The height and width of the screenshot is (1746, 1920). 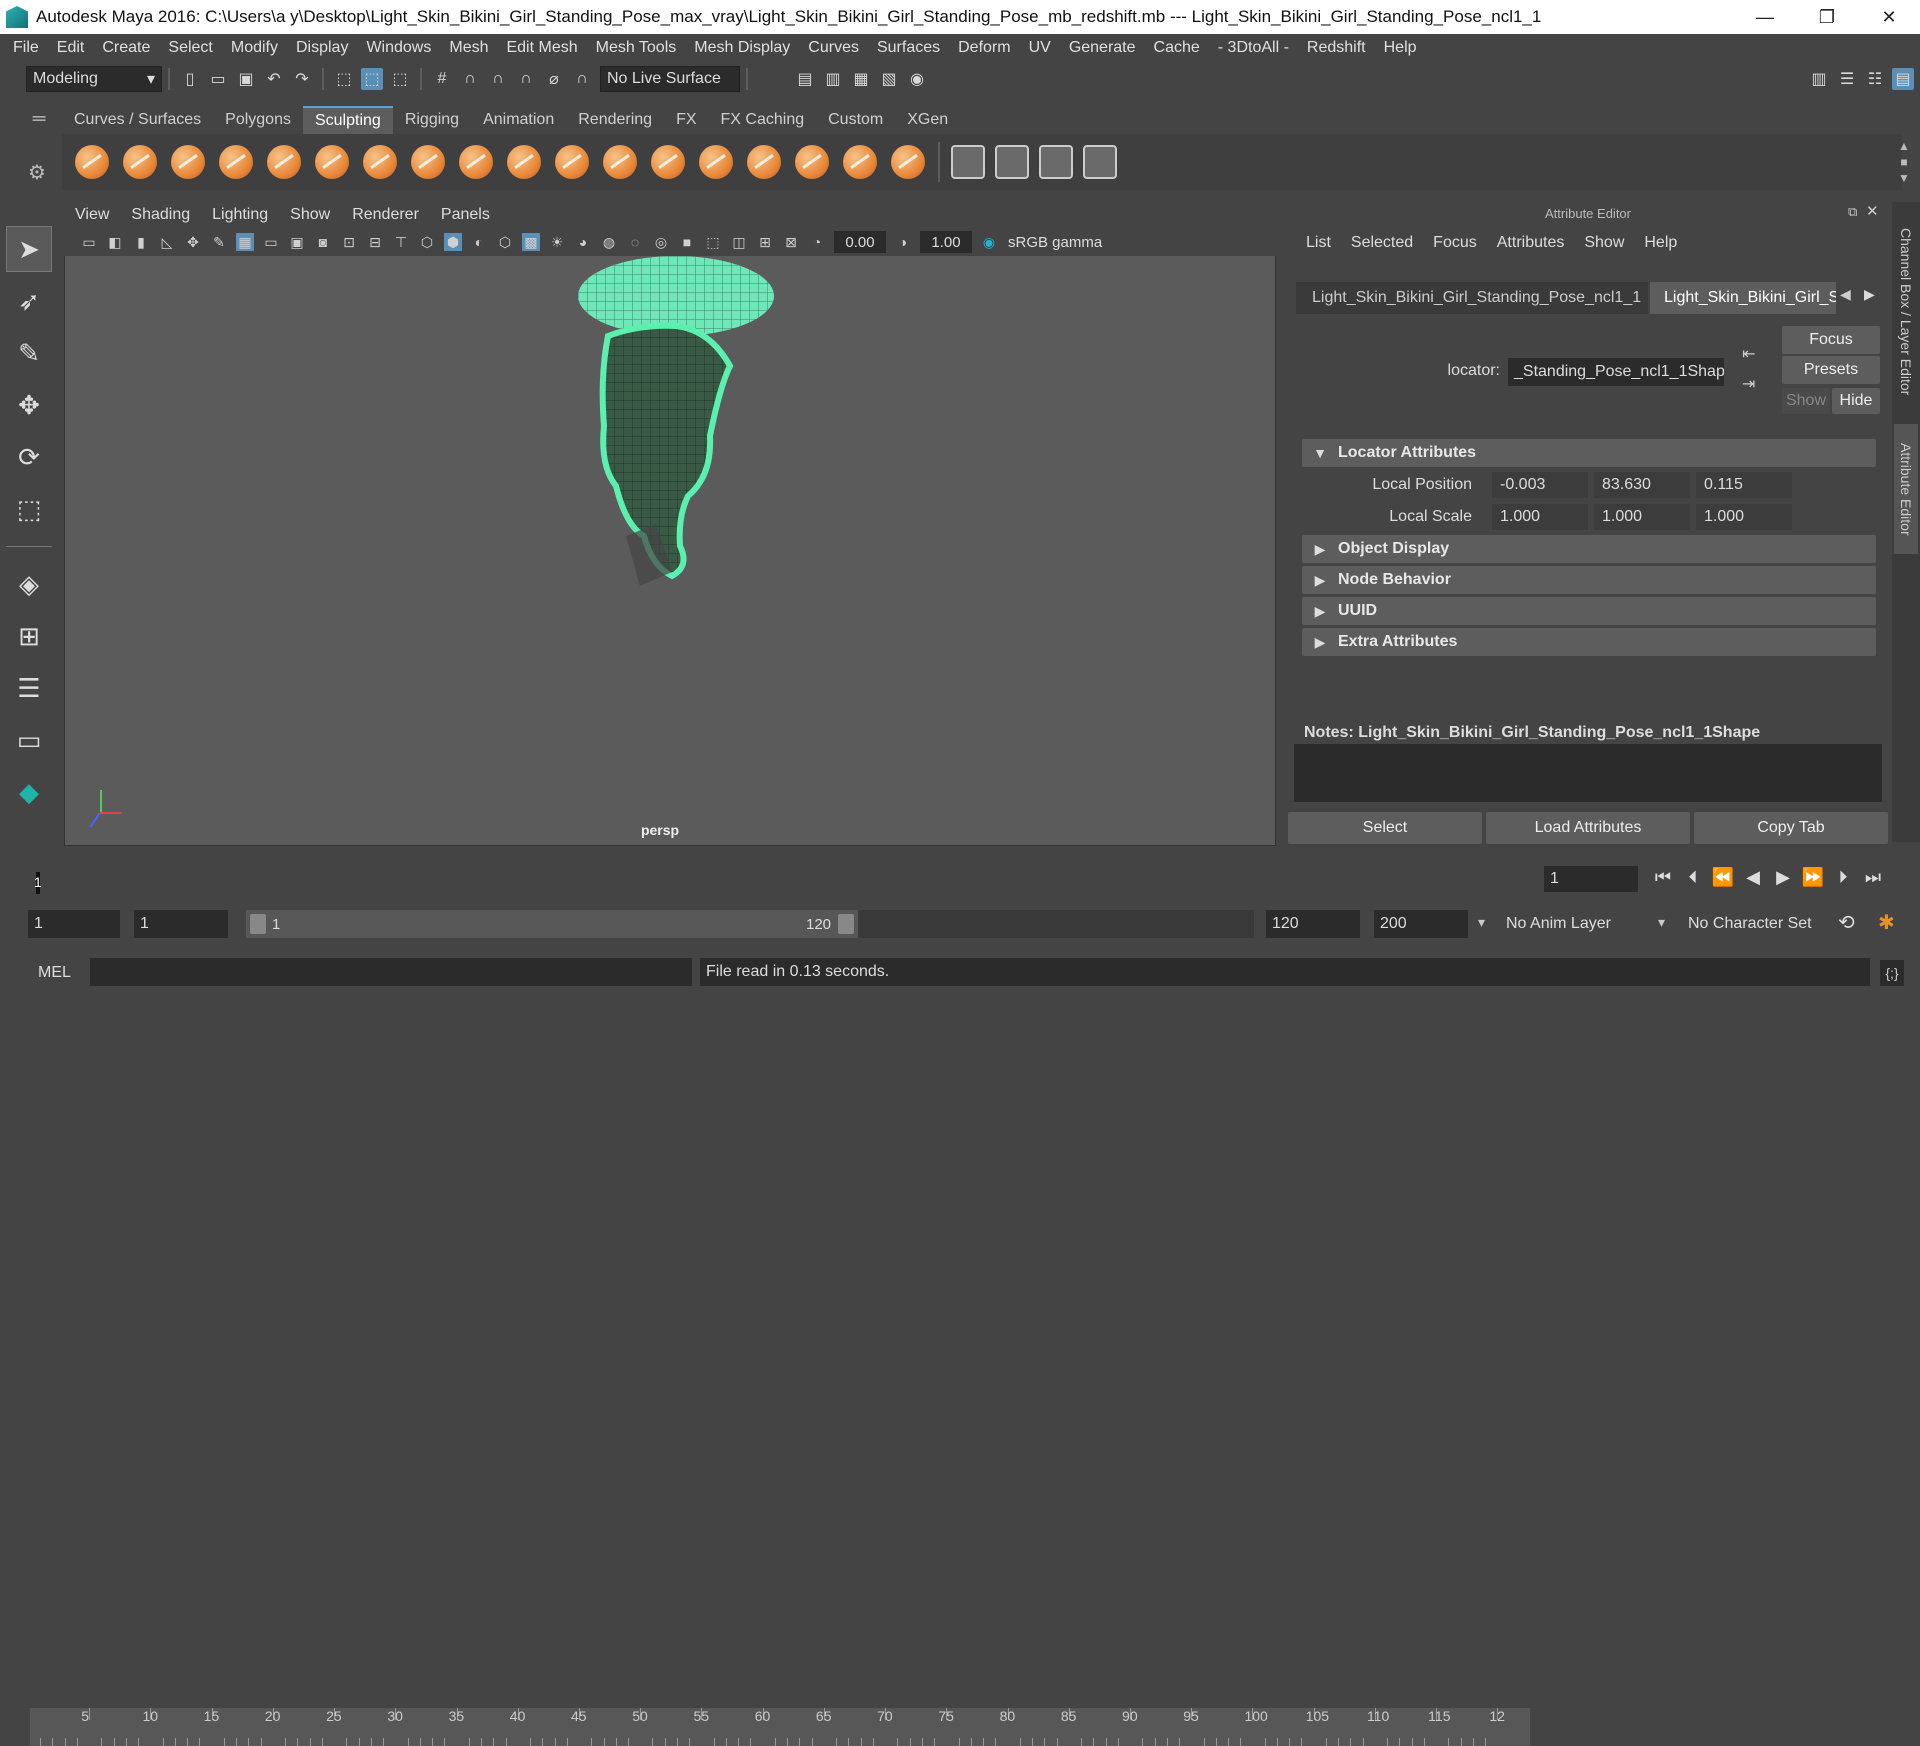 I want to click on color-space-label: sRGB gamma, so click(x=1055, y=242).